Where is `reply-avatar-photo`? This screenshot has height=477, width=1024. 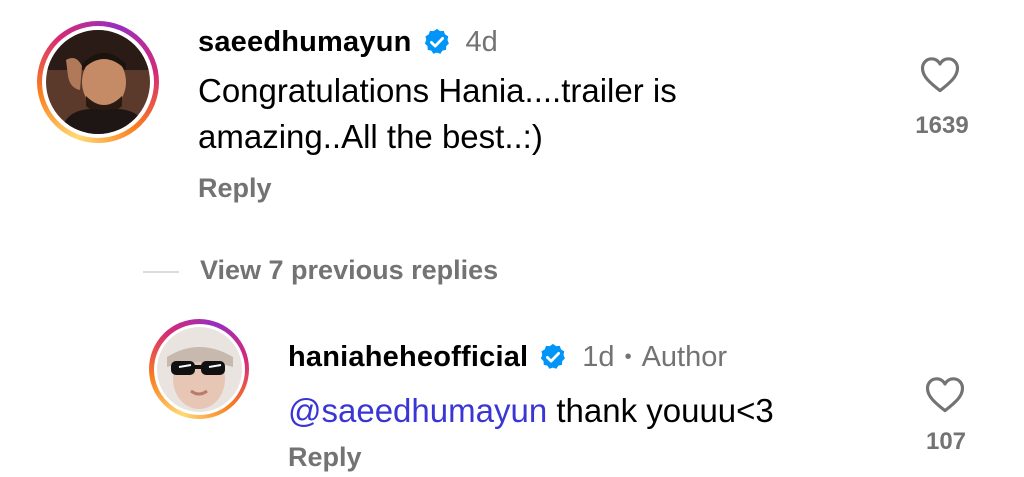 reply-avatar-photo is located at coordinates (199, 369).